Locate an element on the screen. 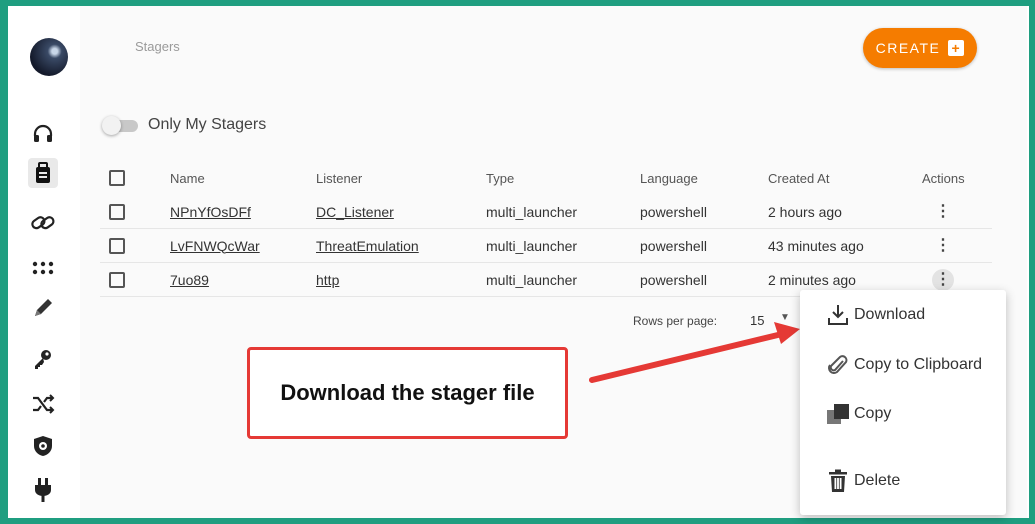 This screenshot has width=1035, height=524. pencil-icon is located at coordinates (43, 308).